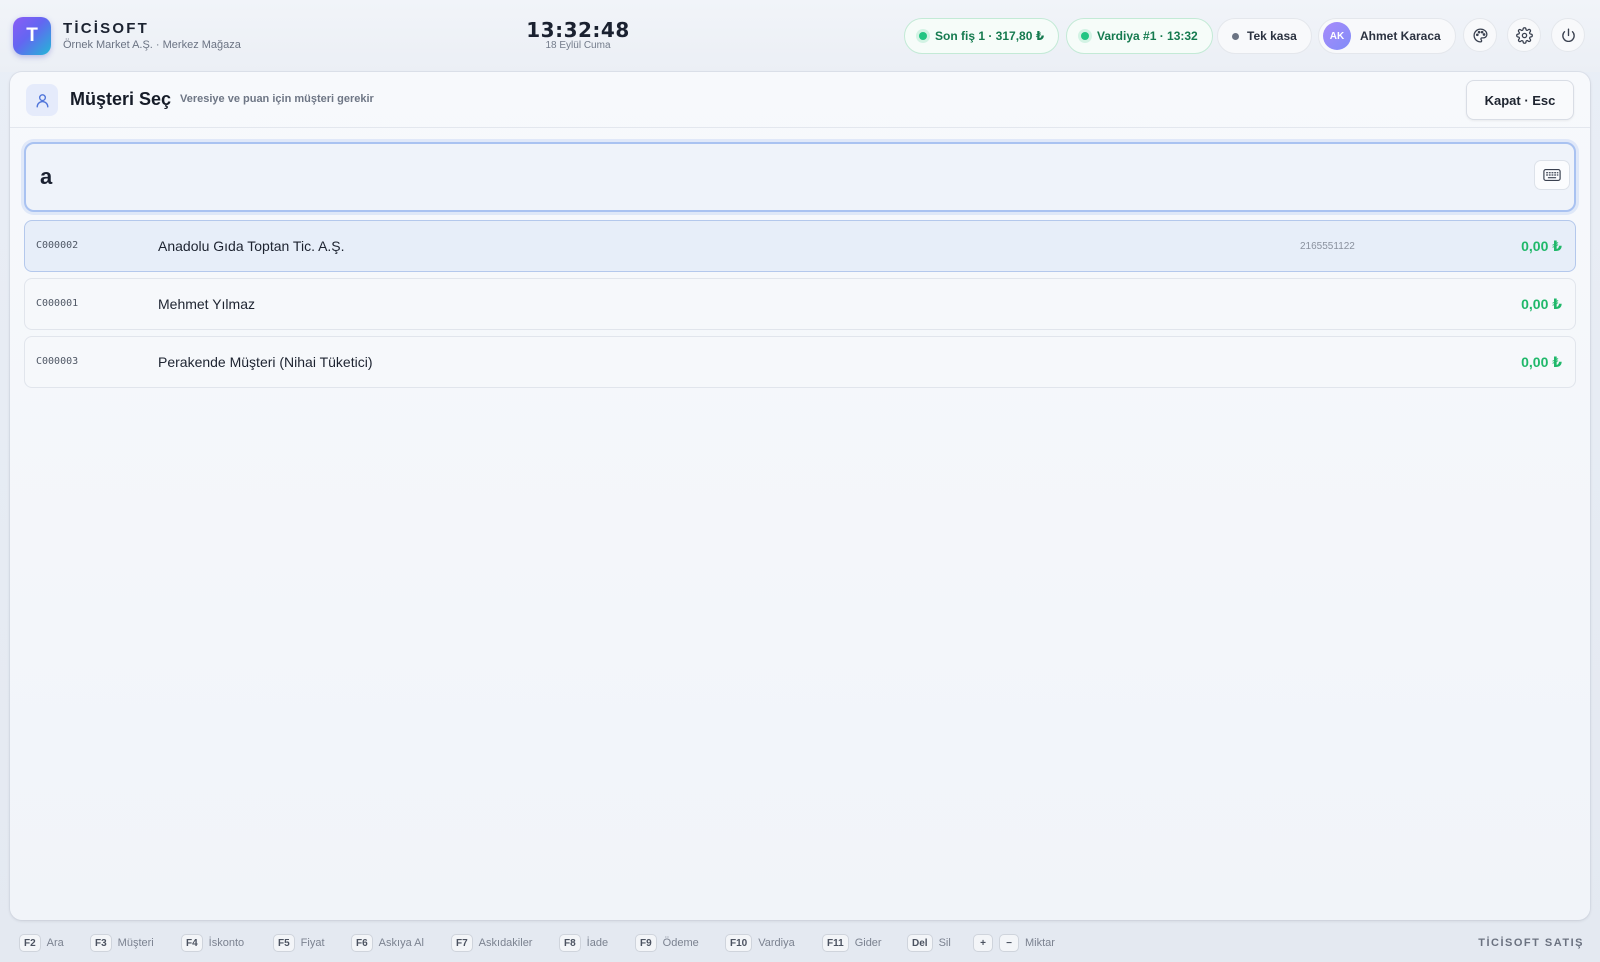 The image size is (1600, 962). Describe the element at coordinates (1235, 36) in the screenshot. I see `register-dot-icon` at that location.